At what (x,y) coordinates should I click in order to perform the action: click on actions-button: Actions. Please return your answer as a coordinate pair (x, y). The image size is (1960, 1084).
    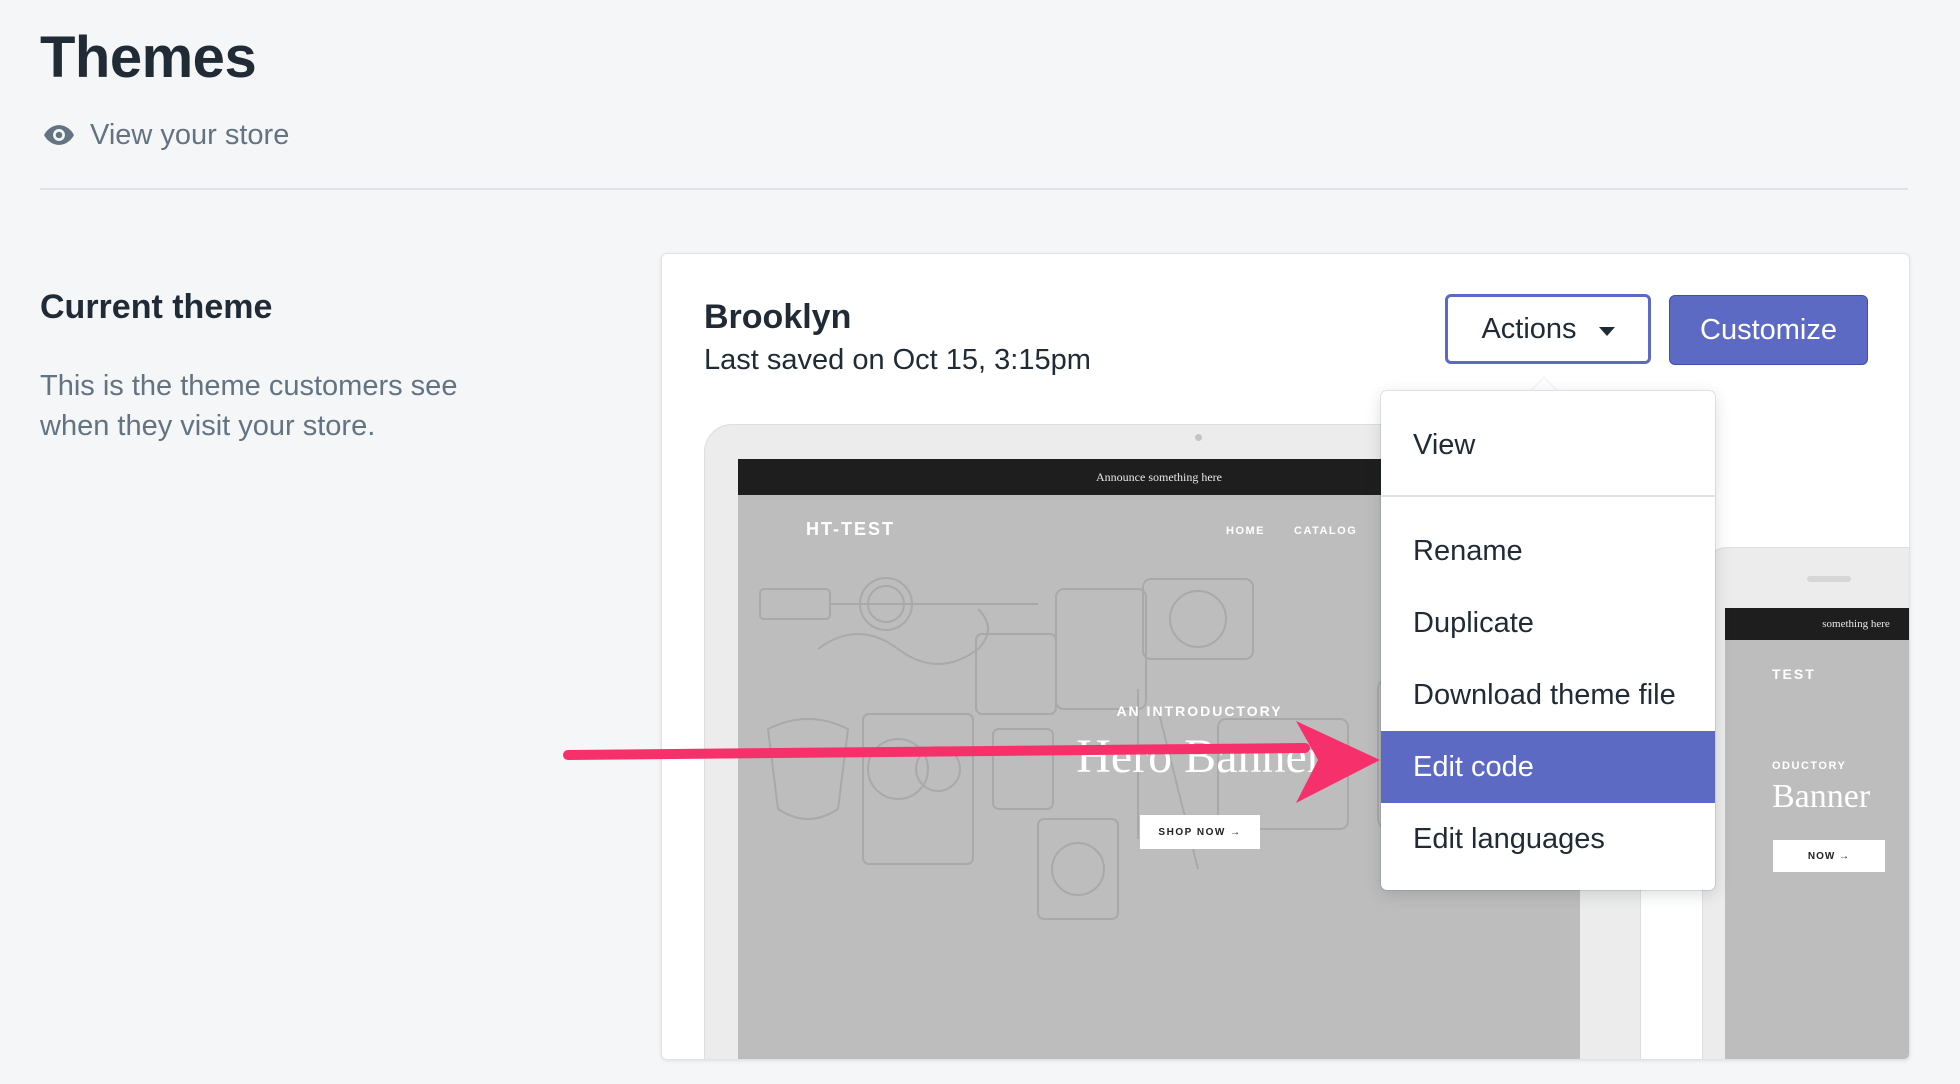
    Looking at the image, I should click on (1548, 329).